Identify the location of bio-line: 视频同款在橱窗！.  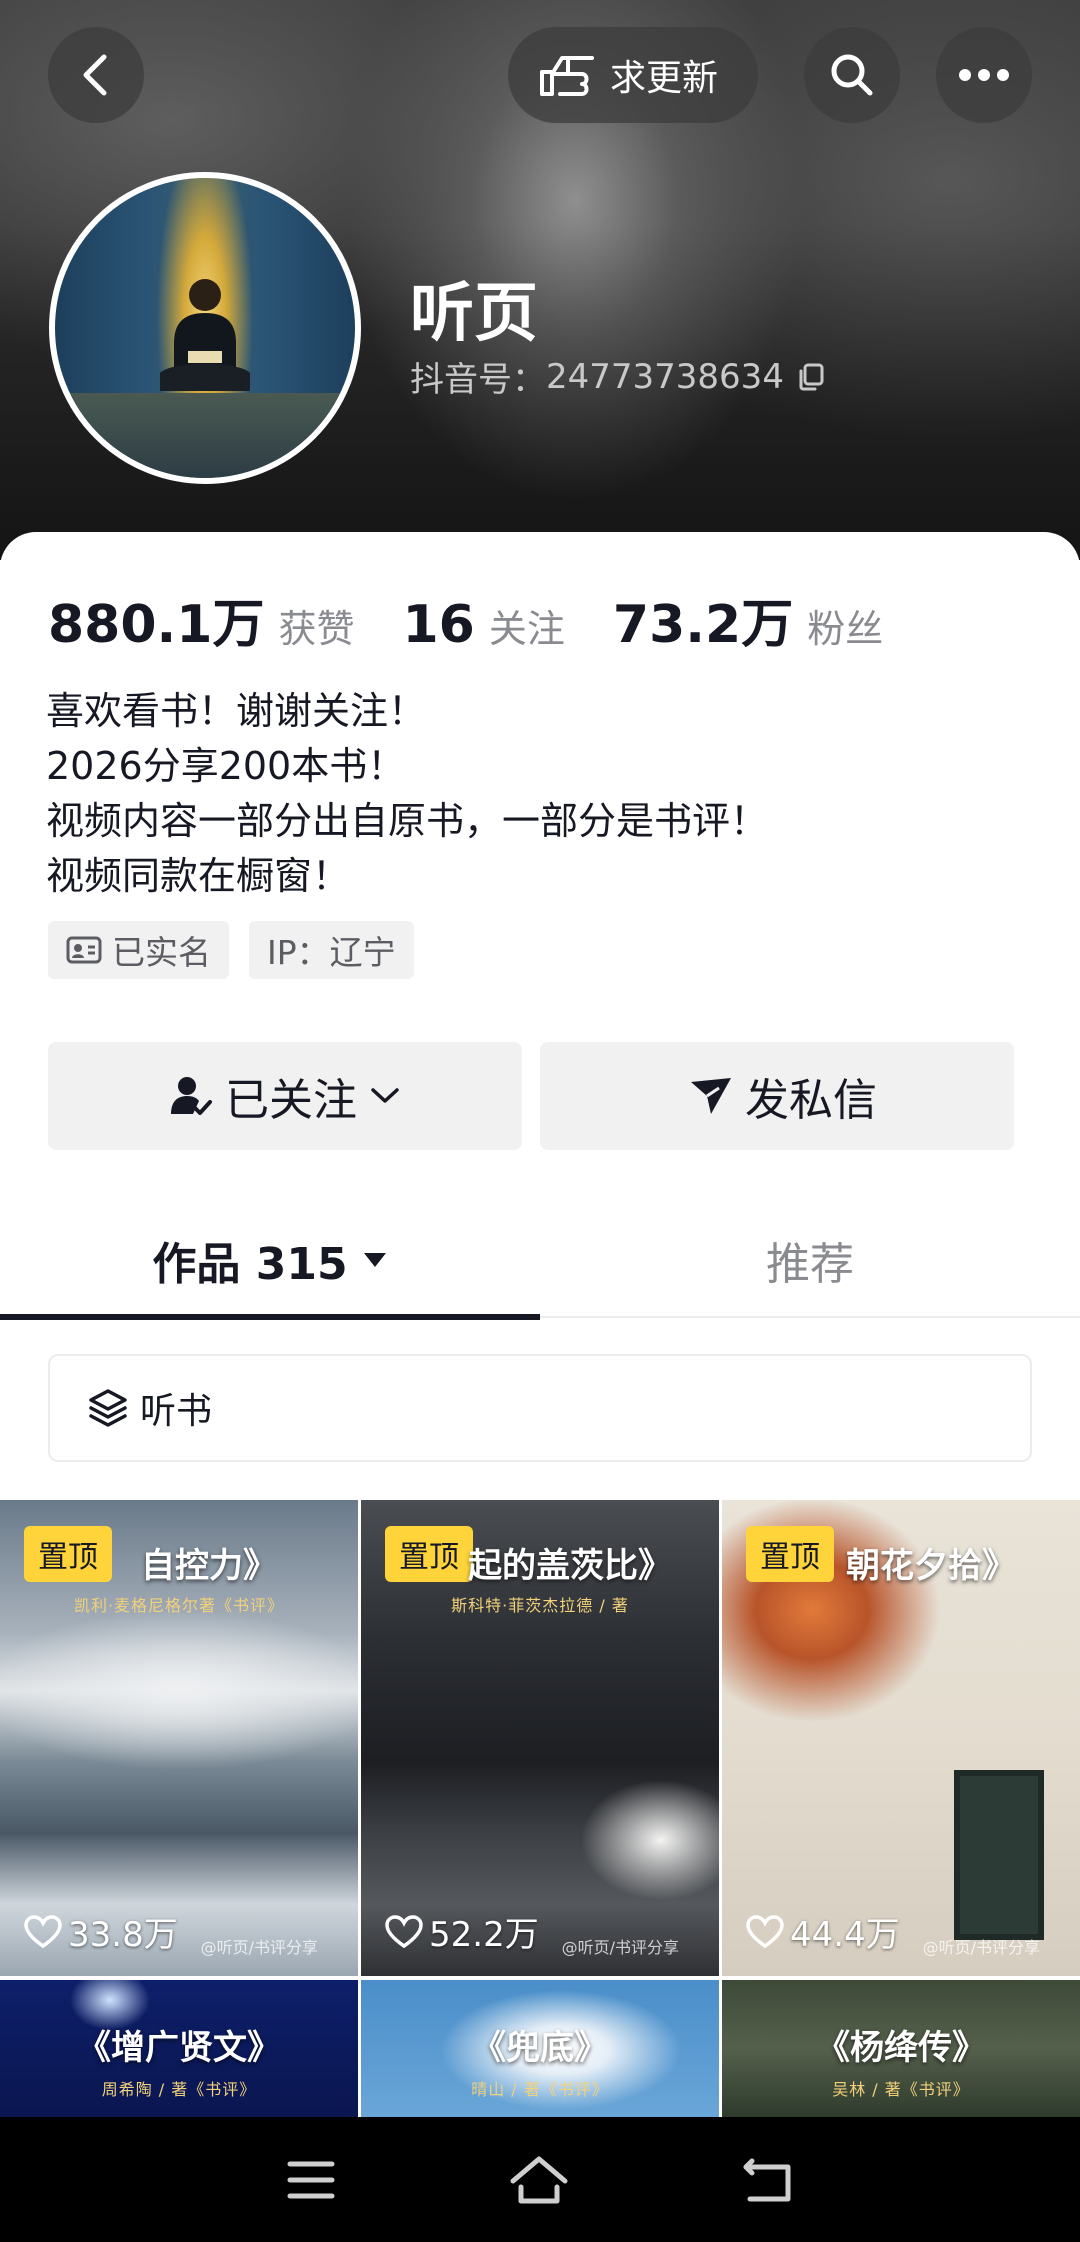
(198, 876).